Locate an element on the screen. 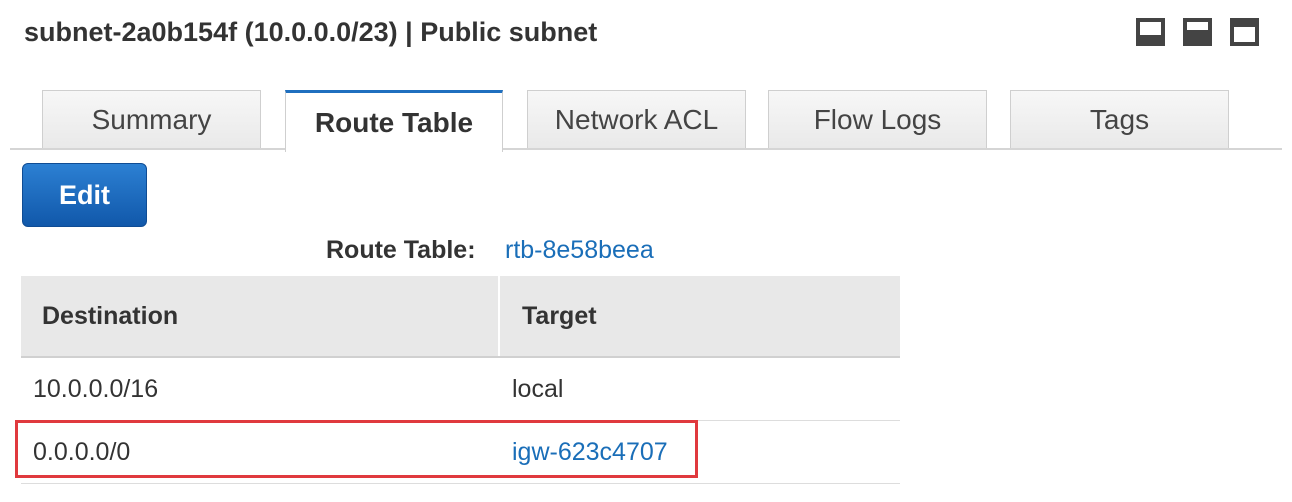 The image size is (1292, 502). edit-button: Edit is located at coordinates (84, 195).